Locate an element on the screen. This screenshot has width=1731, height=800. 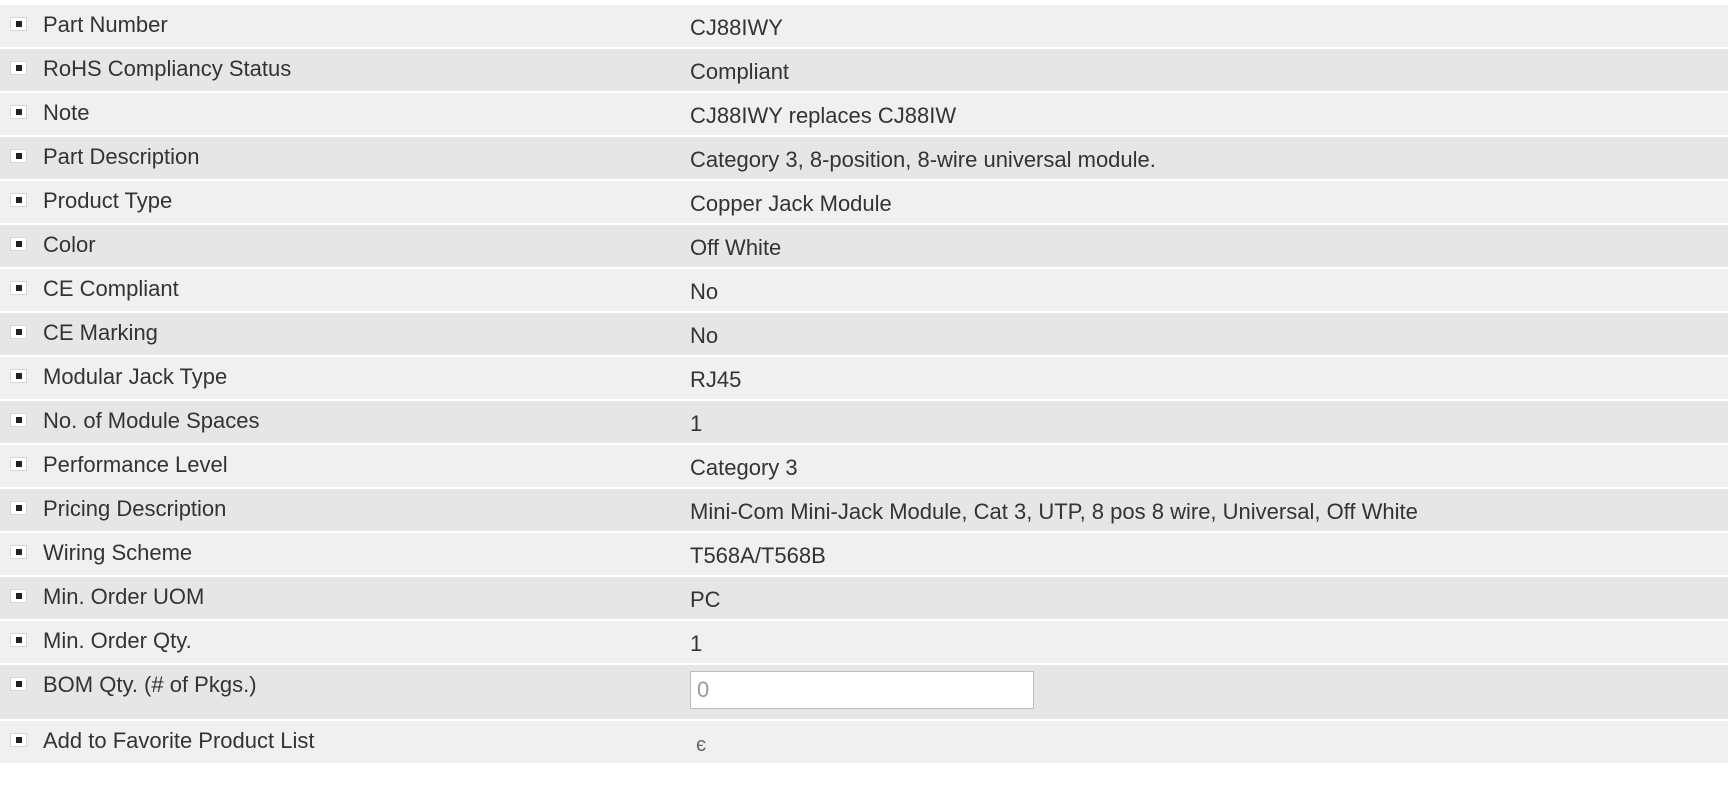
spec-label: No. of Module Spaces is located at coordinates (151, 420).